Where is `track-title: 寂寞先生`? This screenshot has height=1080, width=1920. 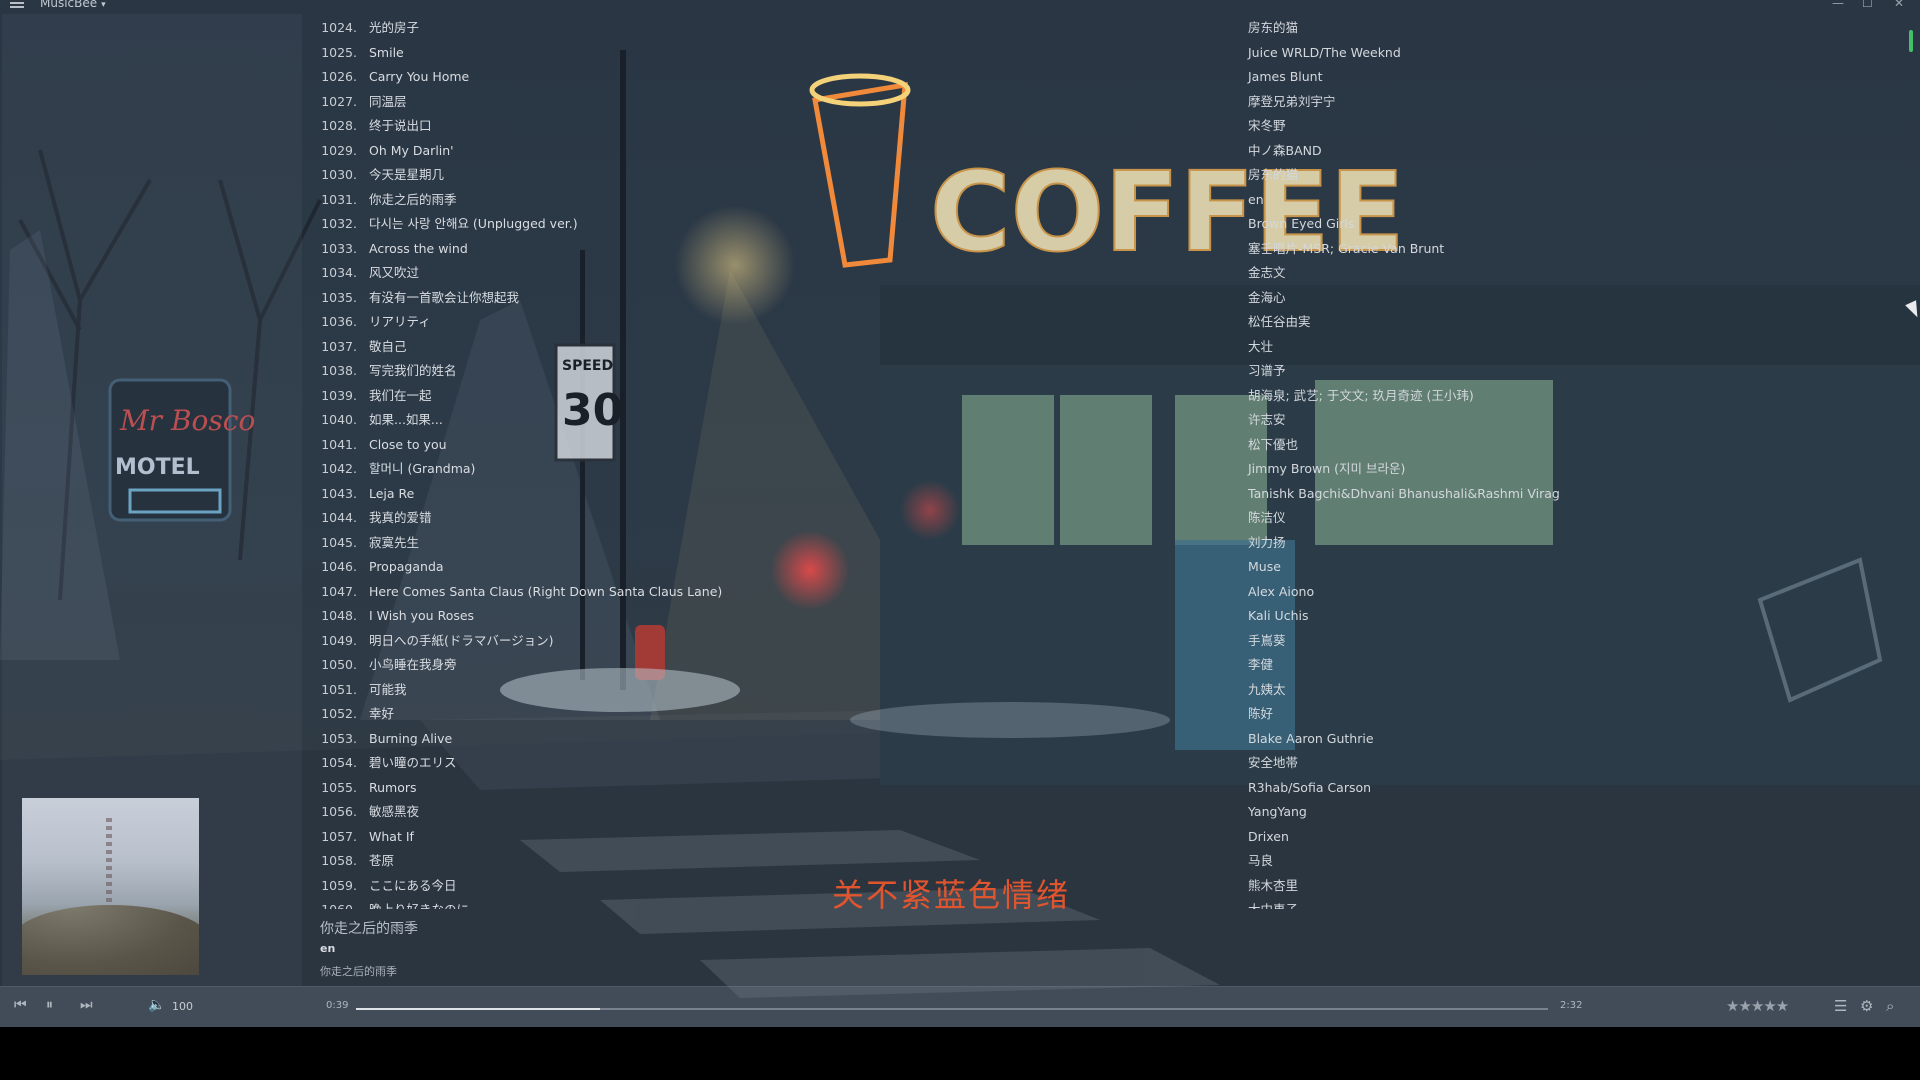 track-title: 寂寞先生 is located at coordinates (394, 542).